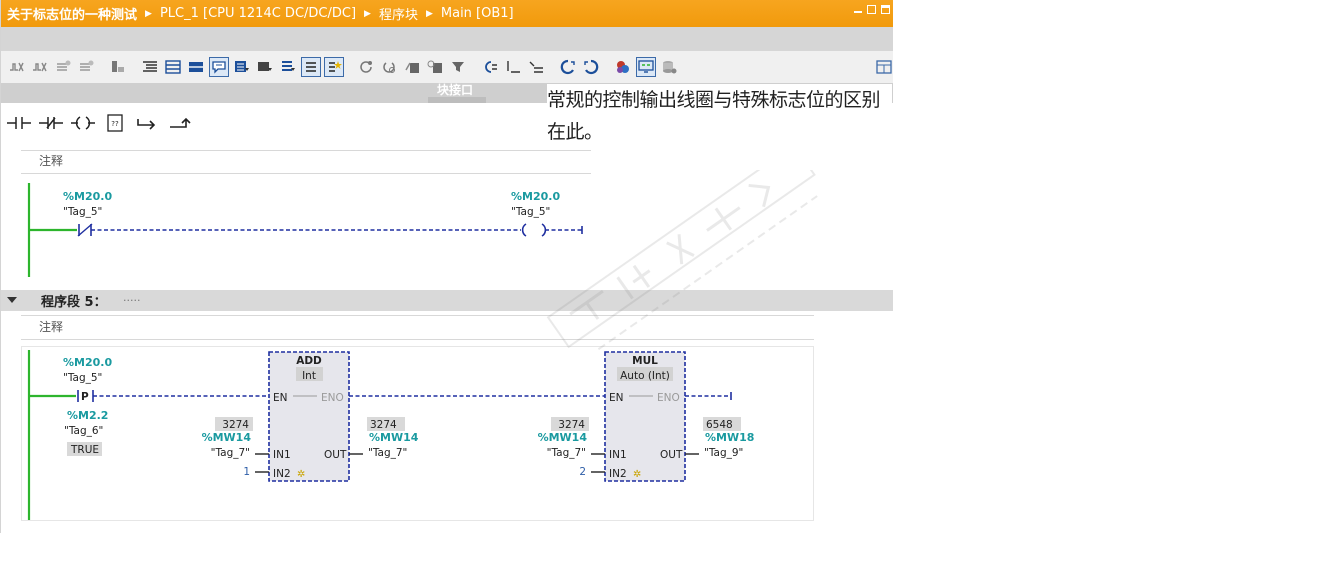 The image size is (1344, 576). Describe the element at coordinates (86, 67) in the screenshot. I see `add-row-icon` at that location.